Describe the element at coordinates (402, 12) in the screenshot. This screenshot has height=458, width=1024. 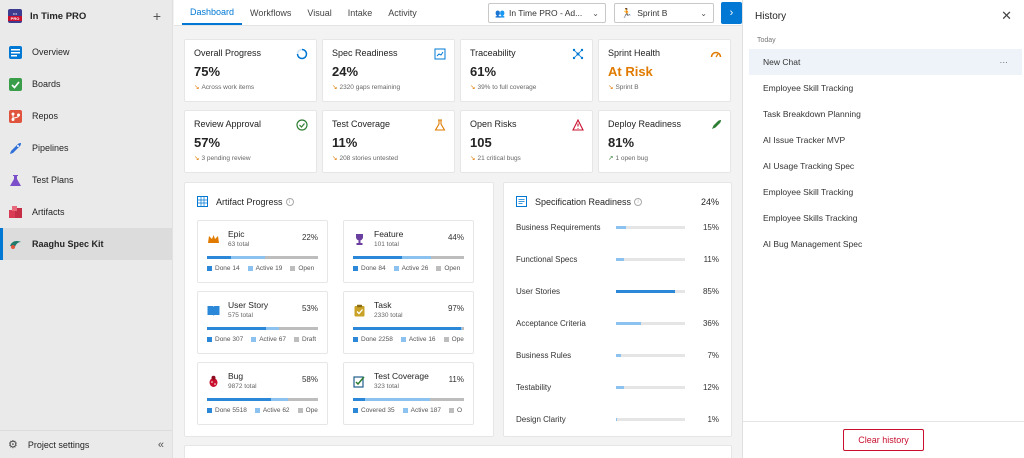
I see `tab-activity: Activity` at that location.